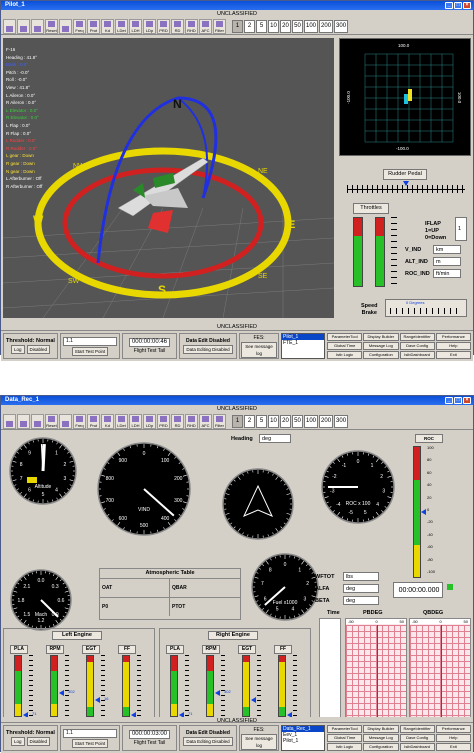  What do you see at coordinates (461, 229) in the screenshot?
I see `flap-value: 1` at bounding box center [461, 229].